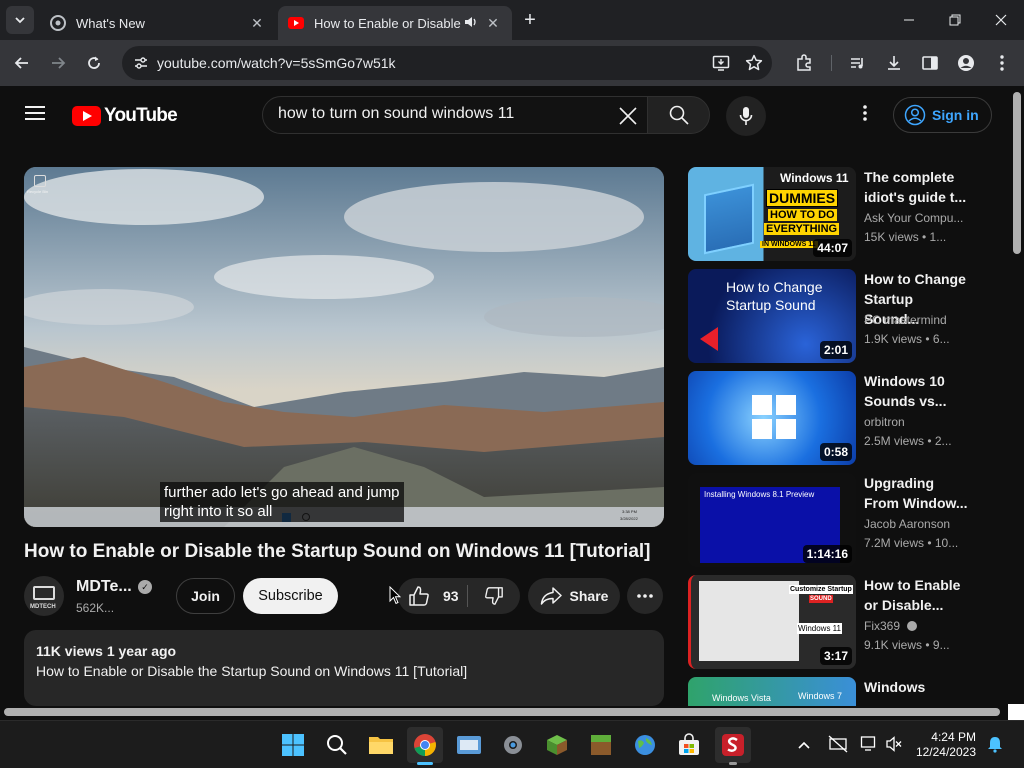 This screenshot has height=768, width=1024. Describe the element at coordinates (835, 350) in the screenshot. I see `video-duration: 2:01` at that location.